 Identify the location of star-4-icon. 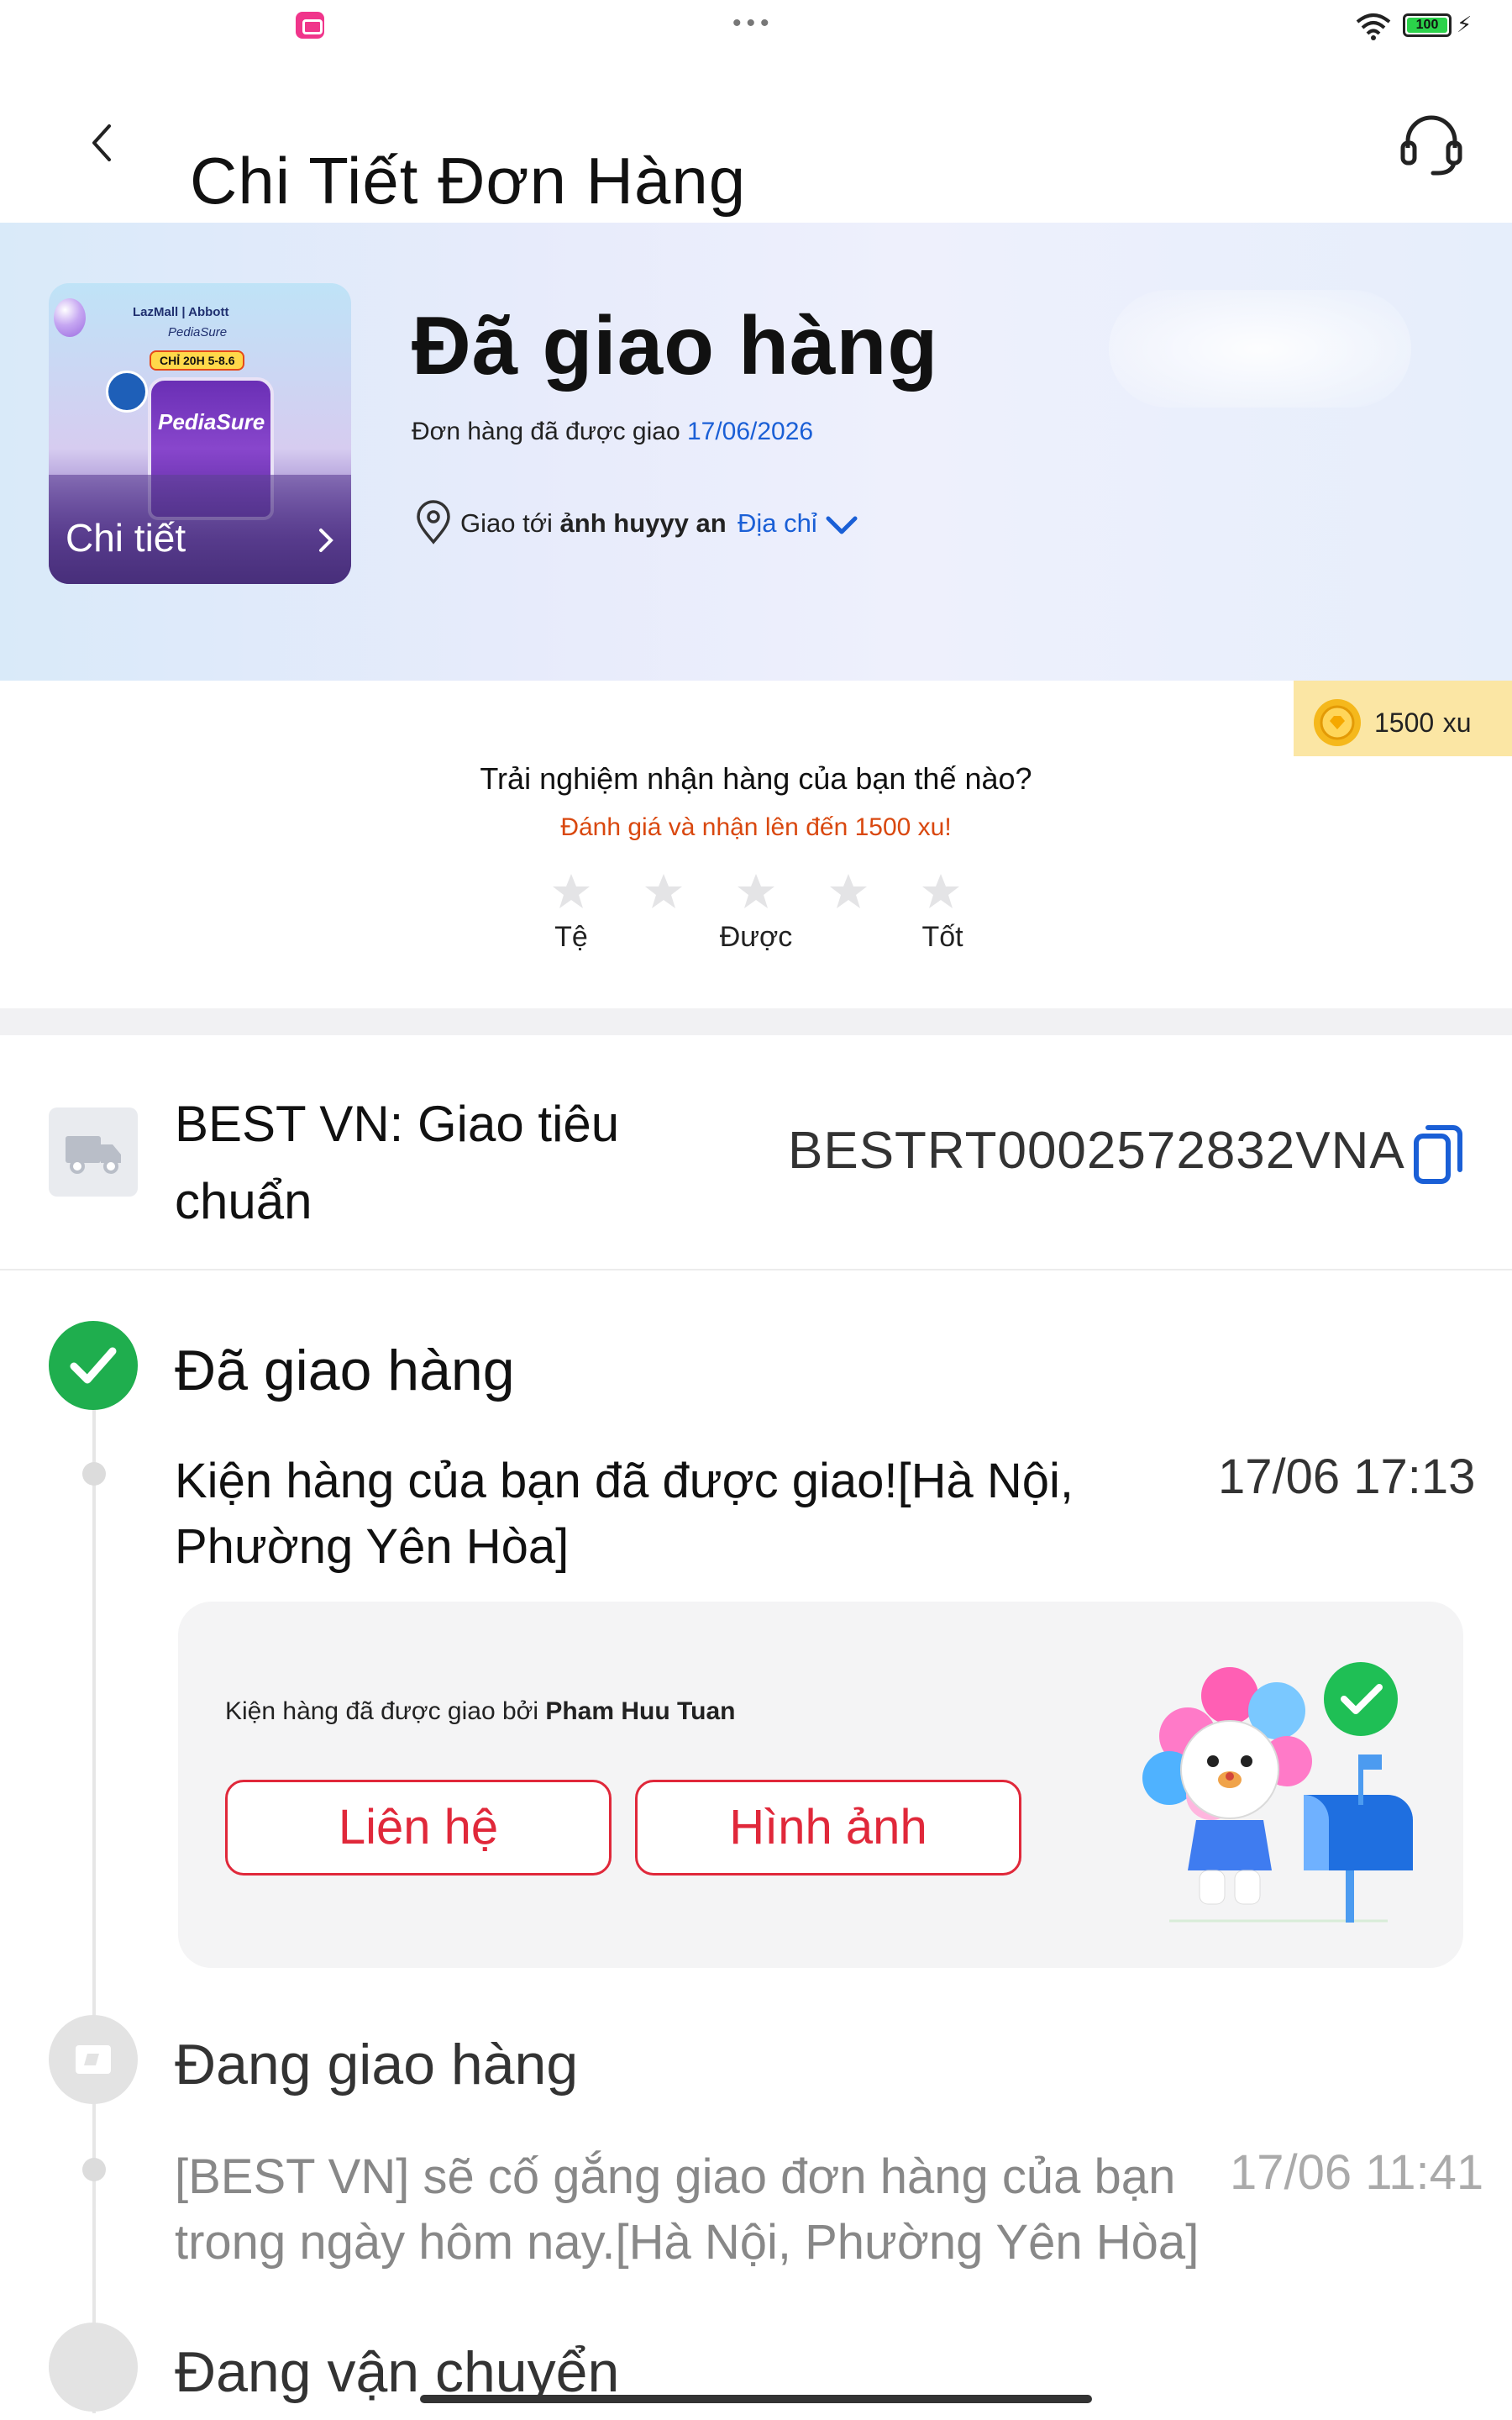
(848, 892).